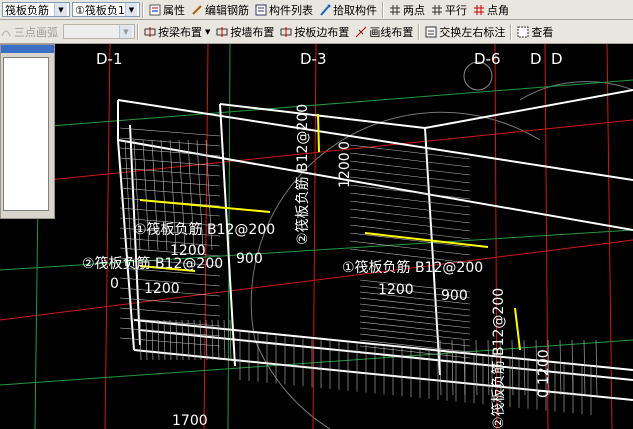 The height and width of the screenshot is (429, 633). I want to click on dim-900-b: 900, so click(454, 296).